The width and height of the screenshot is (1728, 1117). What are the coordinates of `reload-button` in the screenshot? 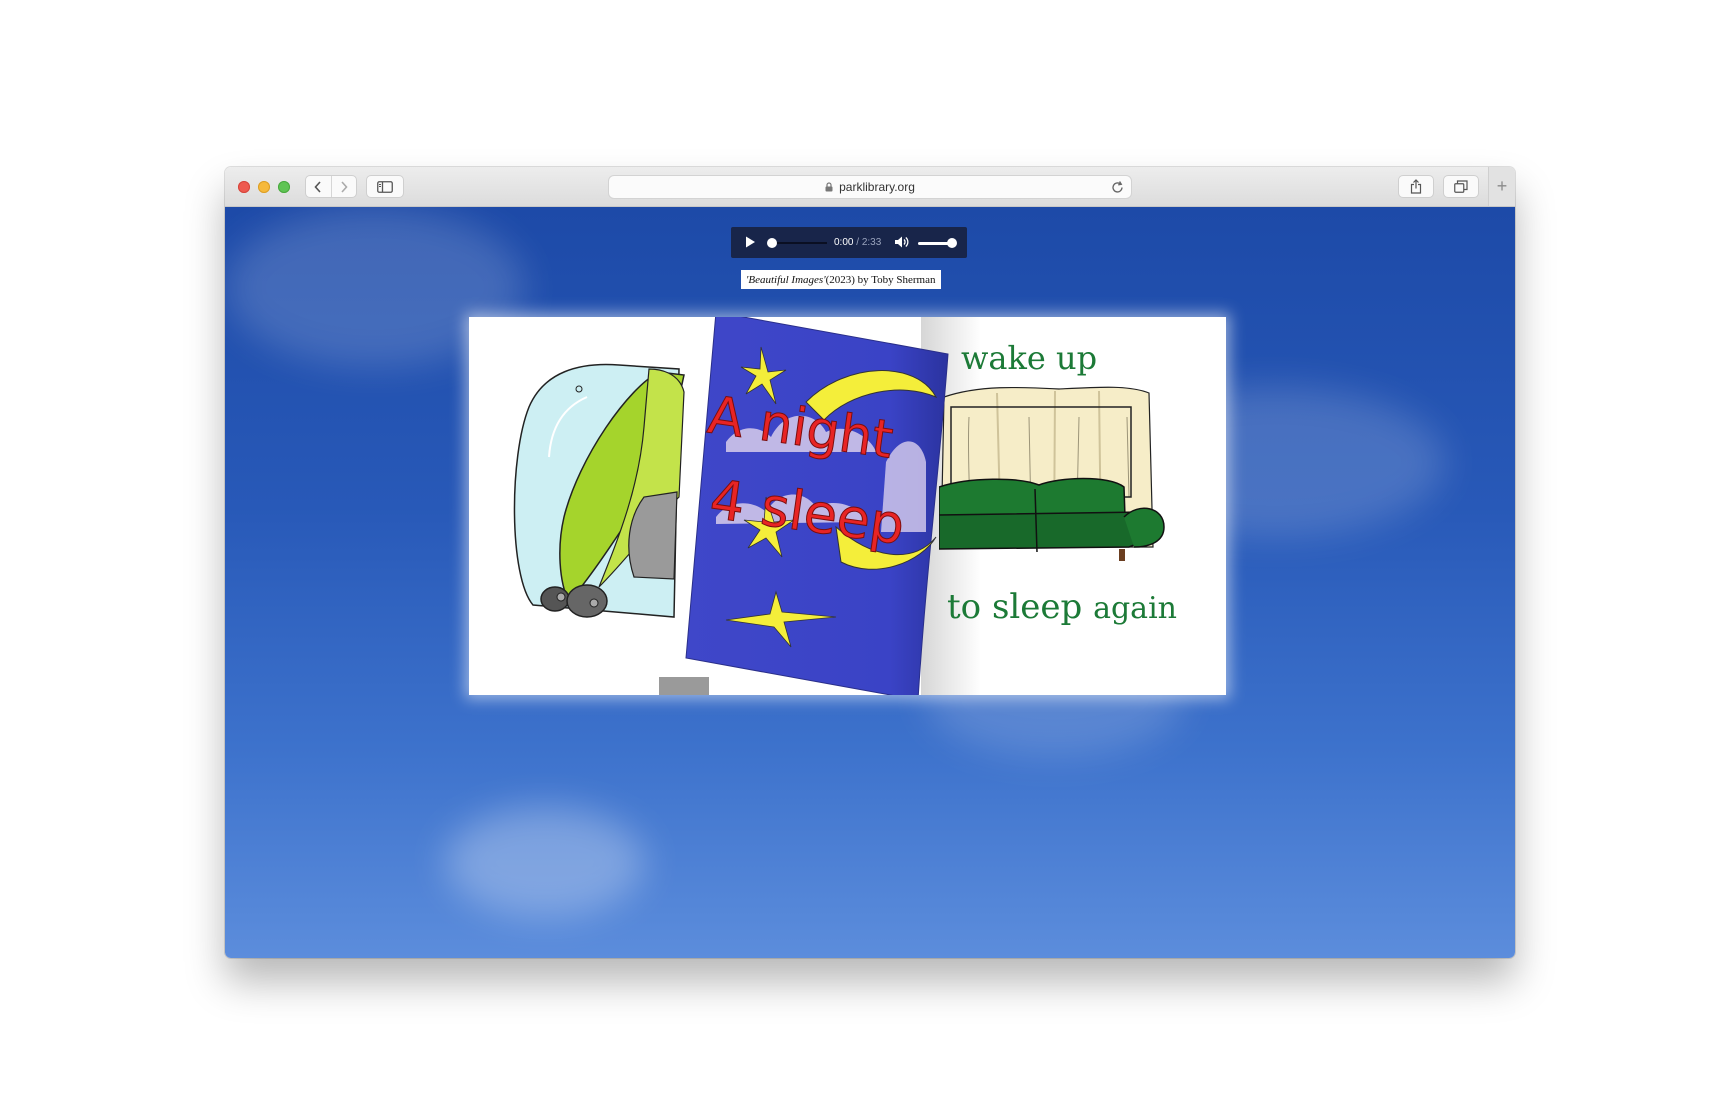 It's located at (1117, 188).